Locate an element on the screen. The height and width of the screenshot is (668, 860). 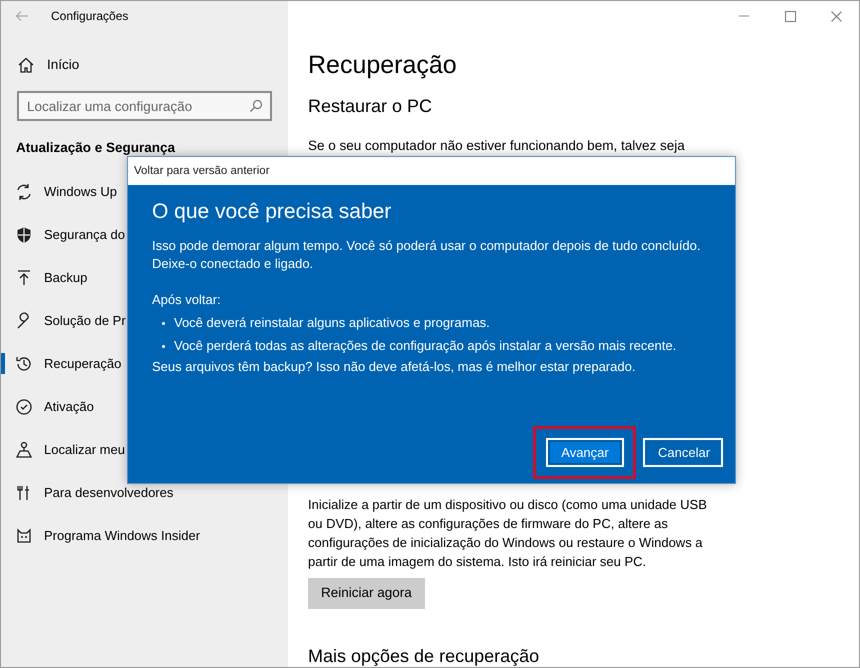
page-title: Recuperação is located at coordinates (383, 65).